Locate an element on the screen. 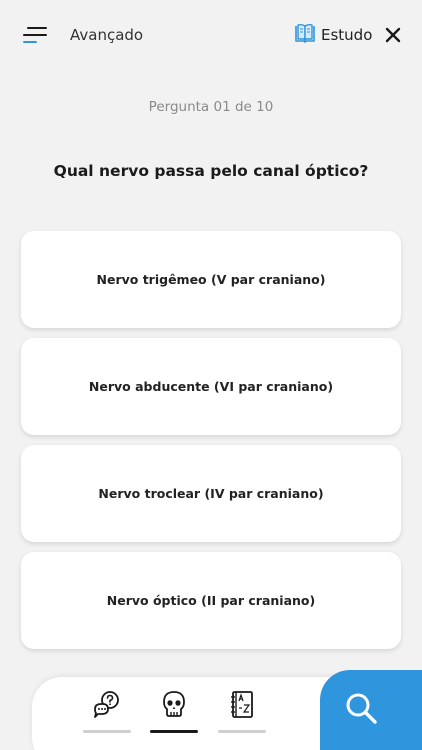 The image size is (422, 750). question-text: Qual nervo passa pelo canal óptico? is located at coordinates (211, 171).